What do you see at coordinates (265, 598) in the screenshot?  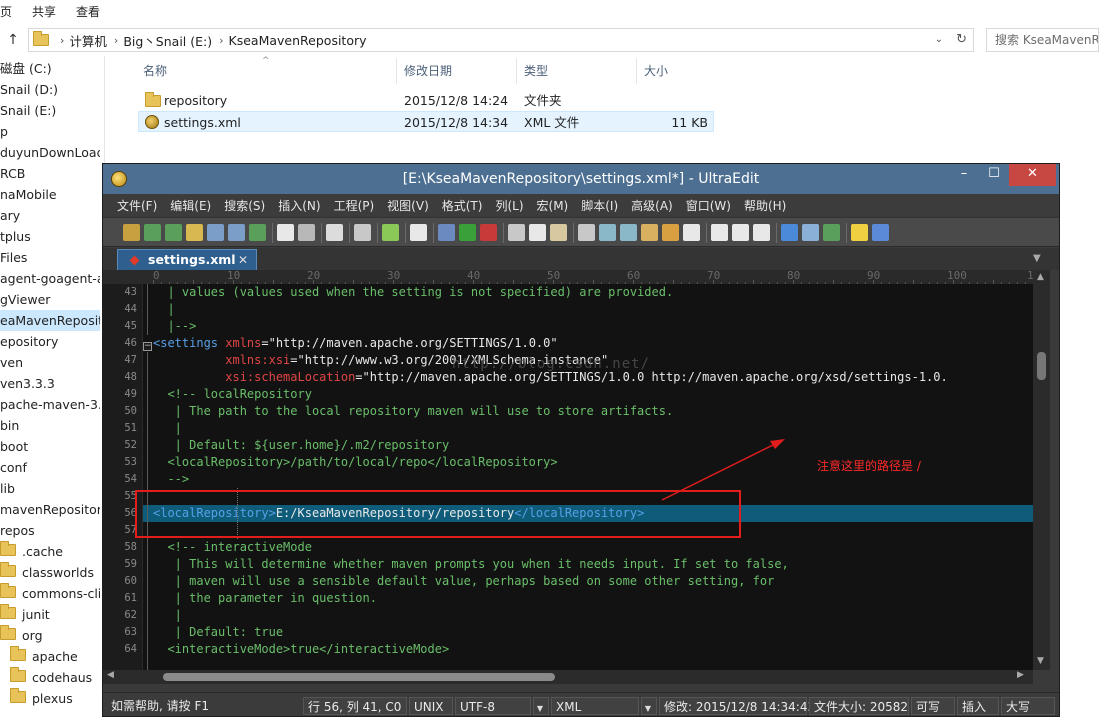 I see `code-line: | the parameter in question.` at bounding box center [265, 598].